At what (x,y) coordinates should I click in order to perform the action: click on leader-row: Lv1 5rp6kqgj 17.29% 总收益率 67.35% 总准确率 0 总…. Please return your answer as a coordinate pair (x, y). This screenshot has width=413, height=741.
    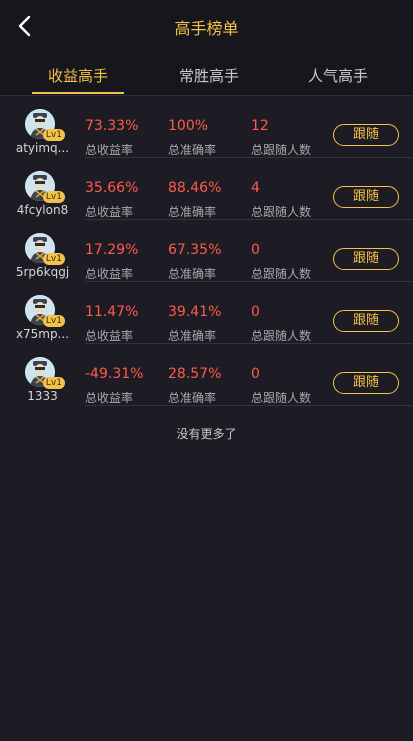
    Looking at the image, I should click on (214, 251).